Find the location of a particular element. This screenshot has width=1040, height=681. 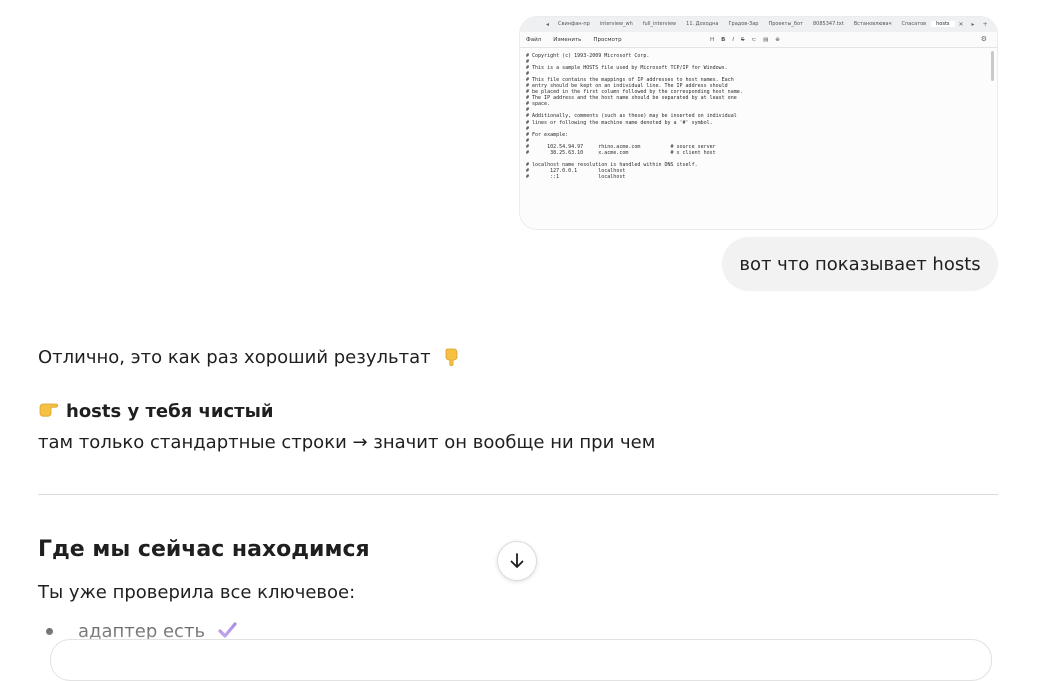

assistant-paragraph: Отлично, это как раз хороший результат is located at coordinates (250, 357).